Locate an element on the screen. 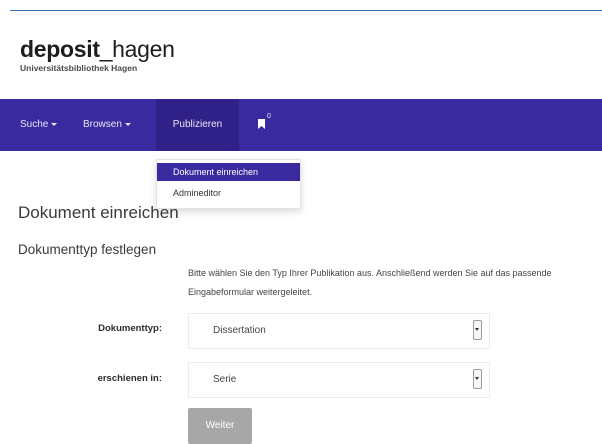 The image size is (602, 444). published-in-label: erschienen in: is located at coordinates (129, 378).